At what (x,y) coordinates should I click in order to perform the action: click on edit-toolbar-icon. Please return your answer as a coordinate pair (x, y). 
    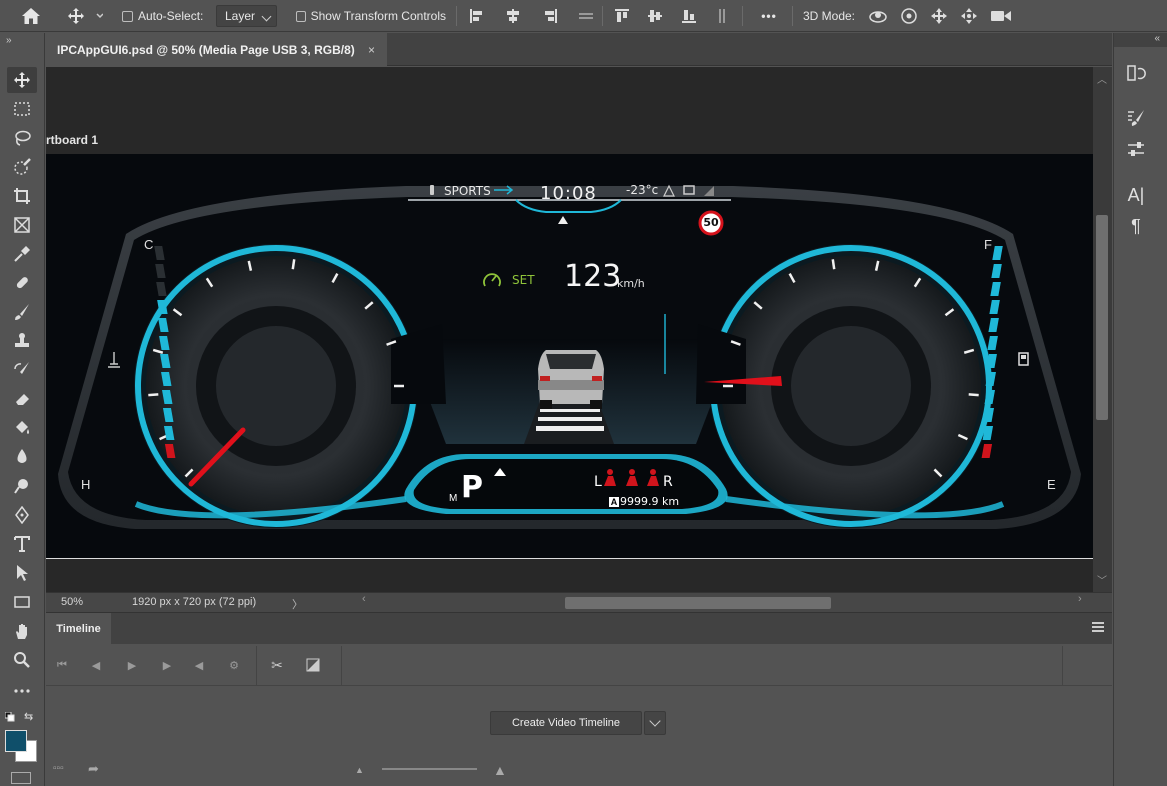
    Looking at the image, I should click on (22, 691).